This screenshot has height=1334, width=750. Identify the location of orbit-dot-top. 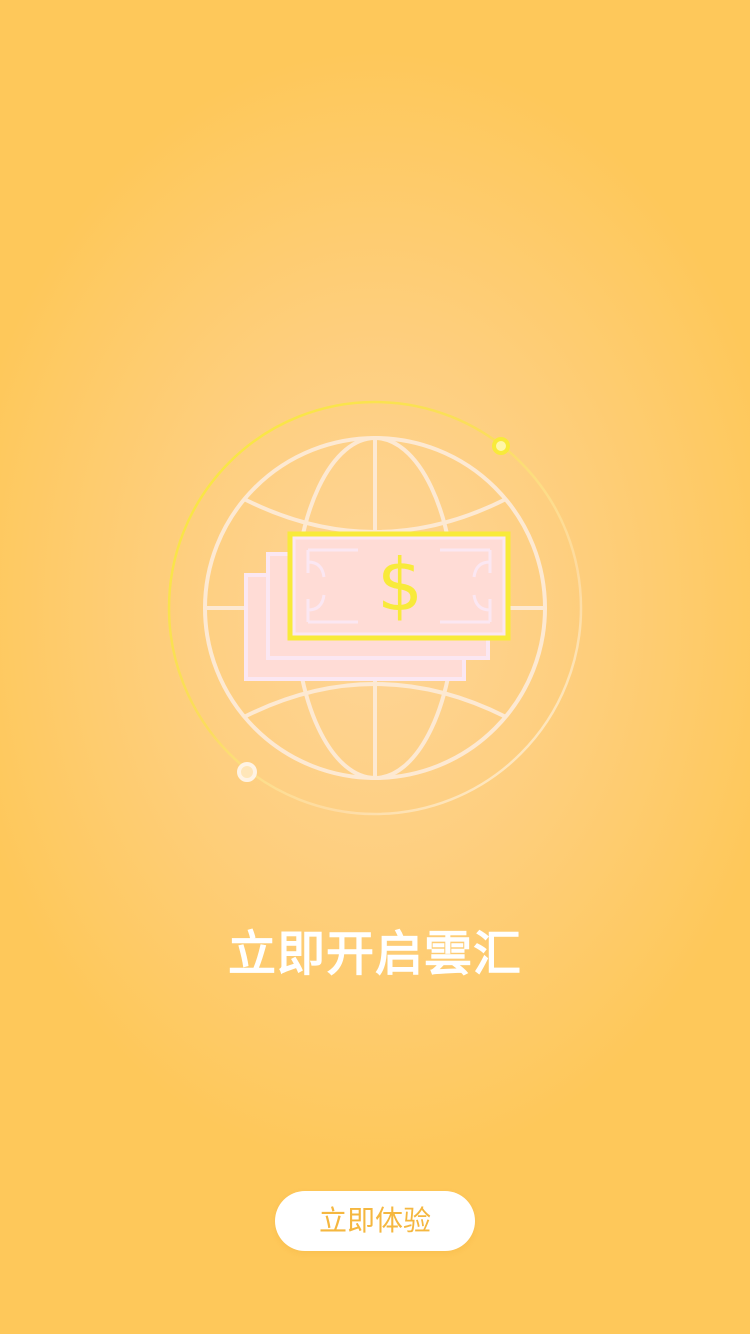
(501, 446).